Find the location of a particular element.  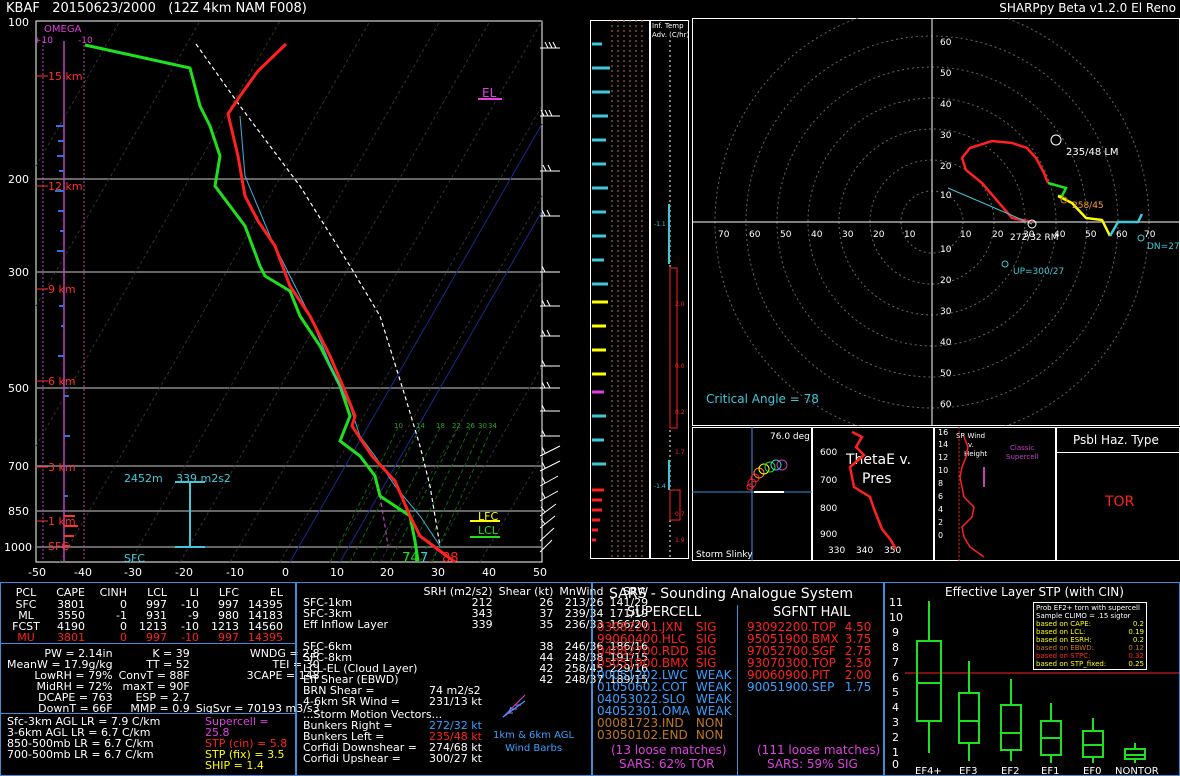

stp-category: EF0 is located at coordinates (1092, 770).